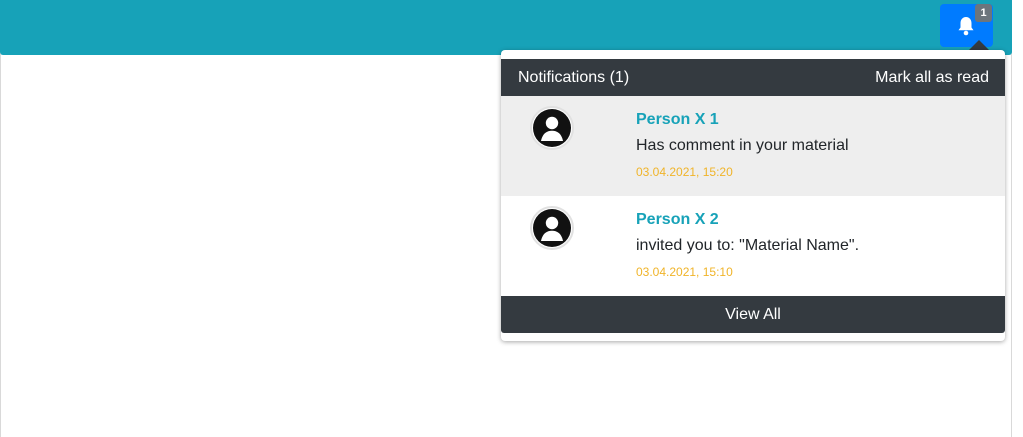 The image size is (1023, 437). What do you see at coordinates (677, 120) in the screenshot?
I see `notification-sender-name: Person X 1` at bounding box center [677, 120].